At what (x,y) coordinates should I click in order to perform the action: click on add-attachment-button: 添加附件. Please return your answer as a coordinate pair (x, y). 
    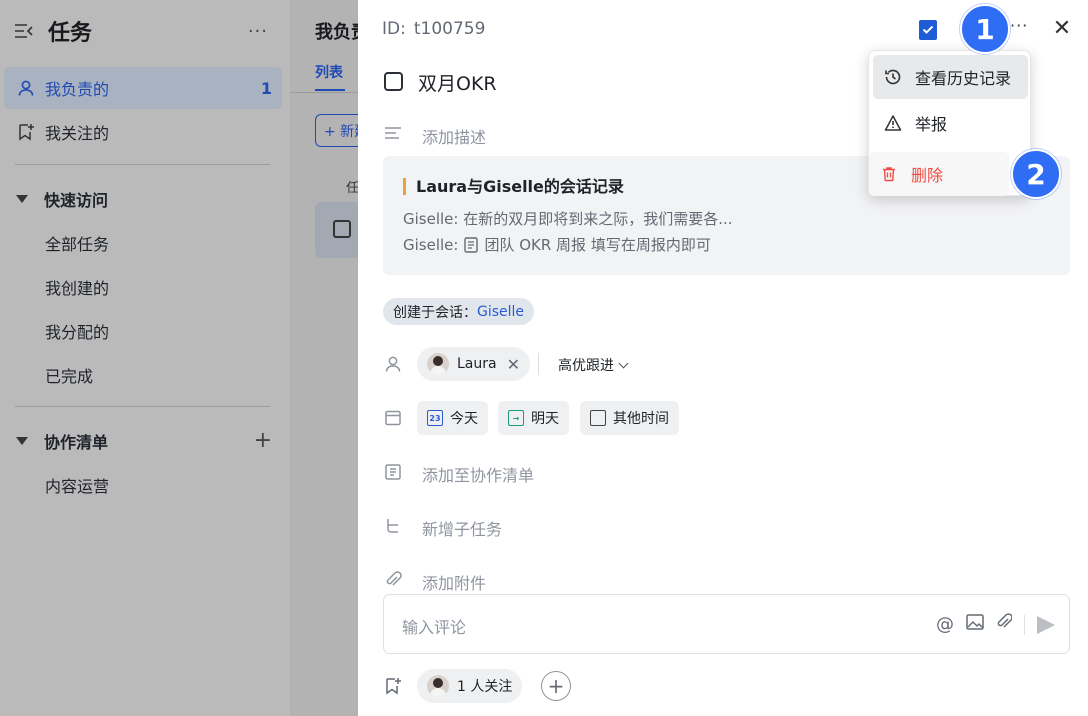
    Looking at the image, I should click on (454, 582).